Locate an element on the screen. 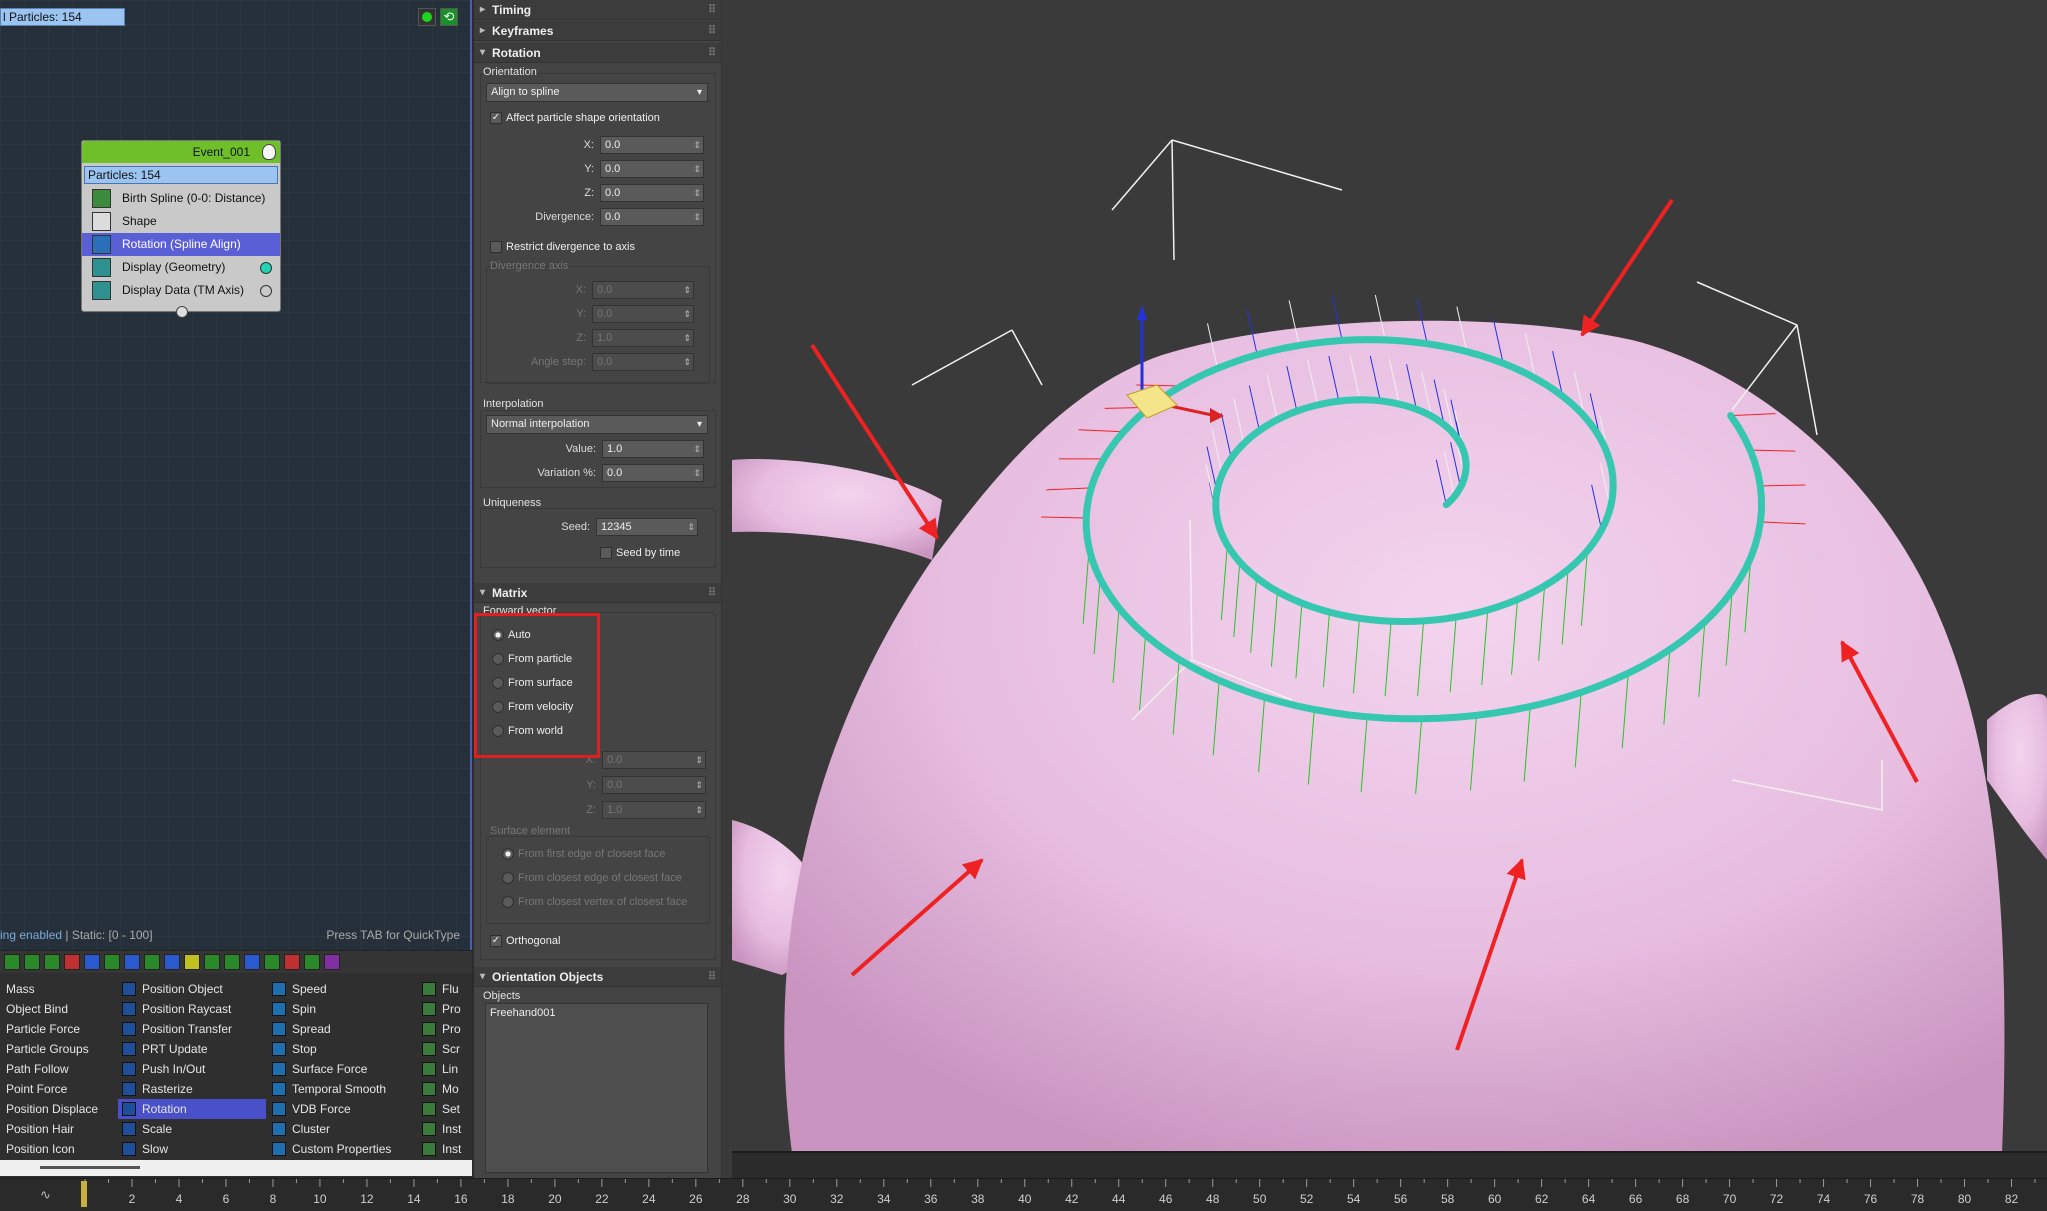  rollout-matrix: Matrix⠿ is located at coordinates (597, 593).